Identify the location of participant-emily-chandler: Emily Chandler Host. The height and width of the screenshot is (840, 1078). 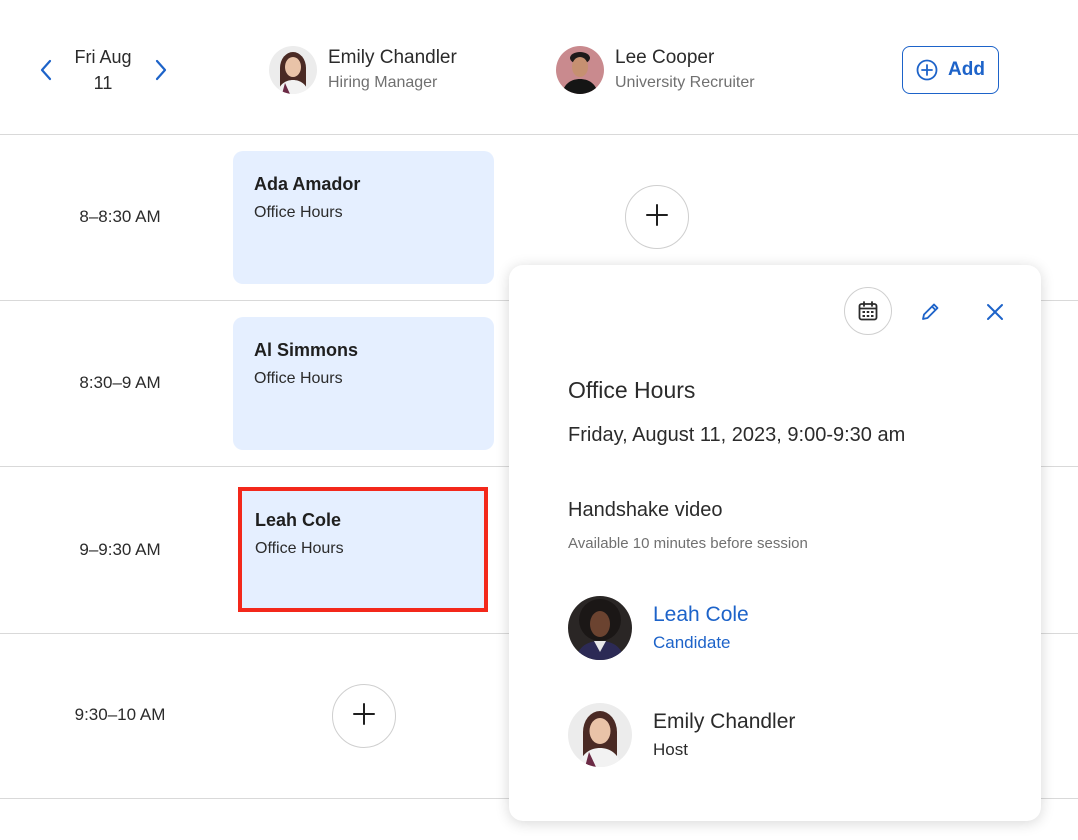
(681, 735).